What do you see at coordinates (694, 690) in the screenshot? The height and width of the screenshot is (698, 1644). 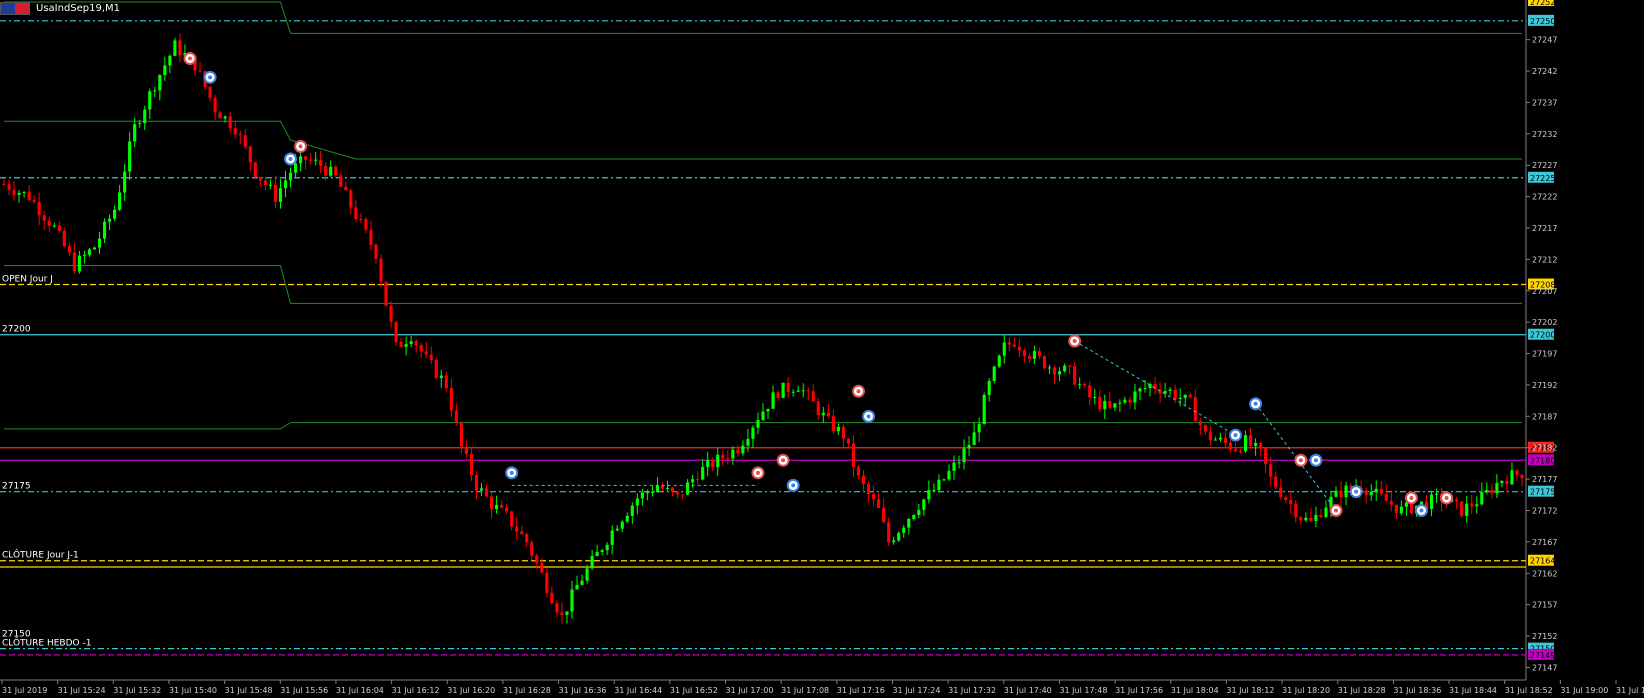 I see `x-tick-label: 31 Jul 16:52` at bounding box center [694, 690].